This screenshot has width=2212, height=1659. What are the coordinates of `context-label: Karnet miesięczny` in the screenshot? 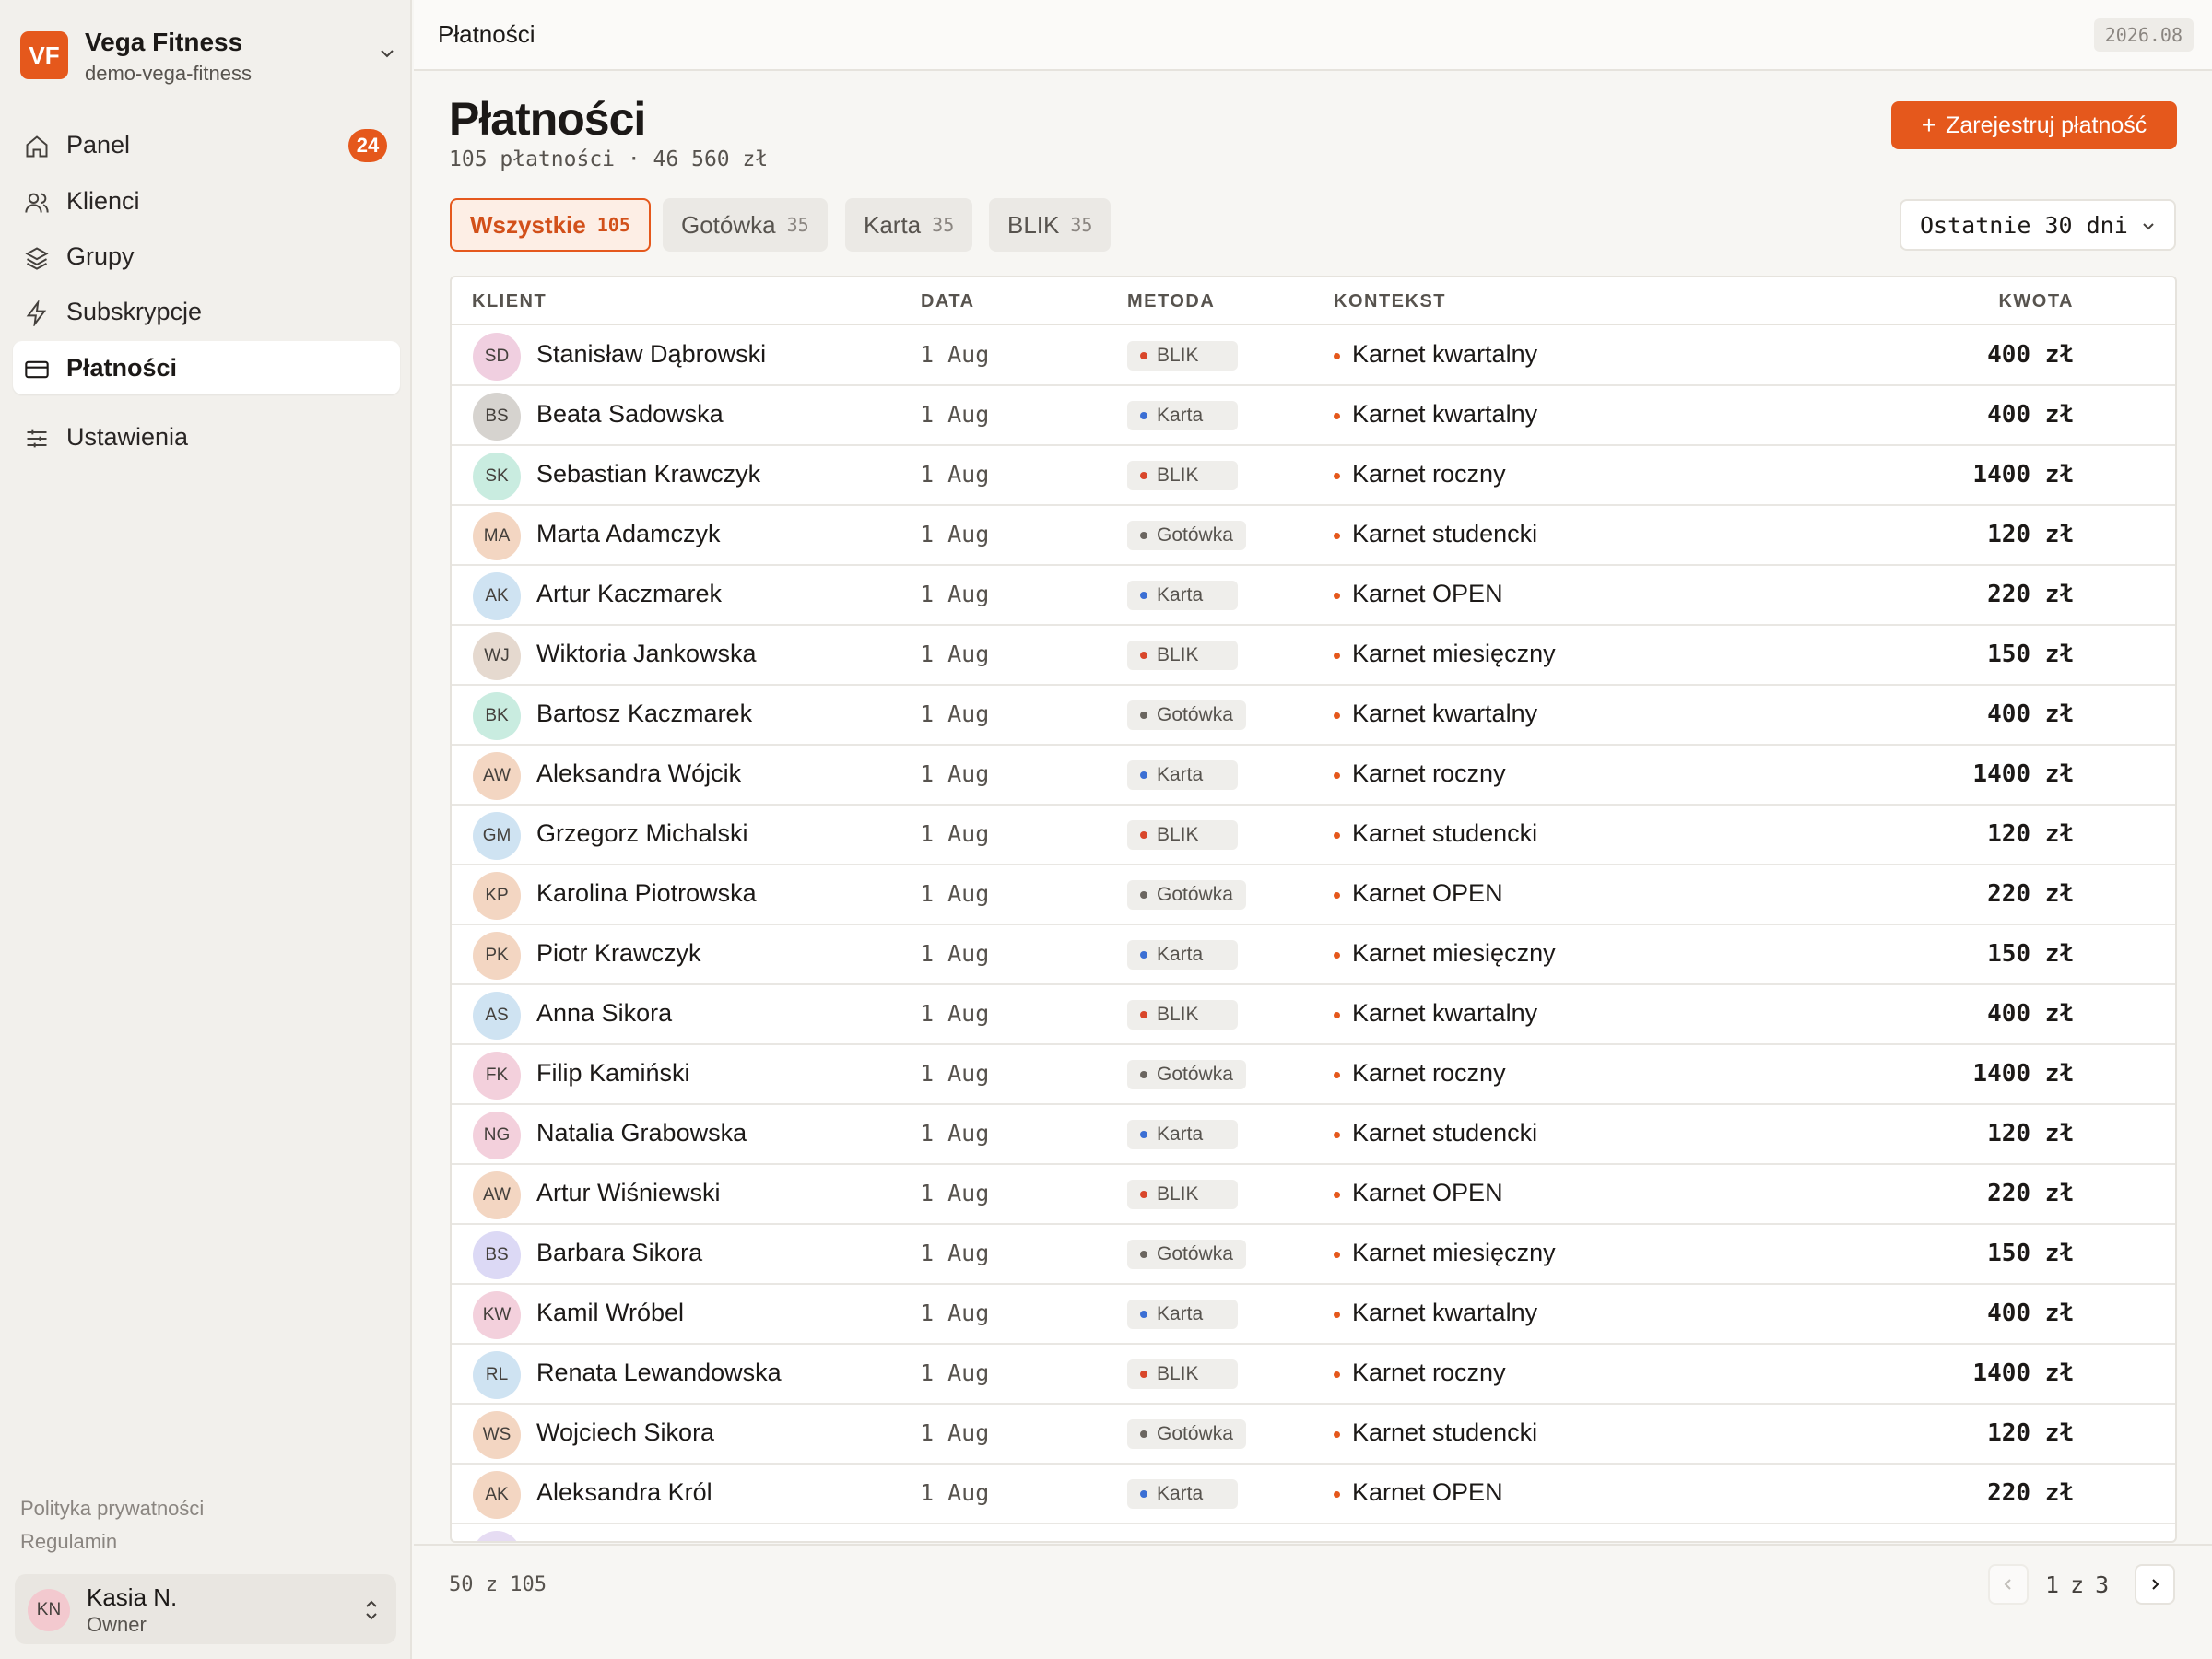 It's located at (1454, 953).